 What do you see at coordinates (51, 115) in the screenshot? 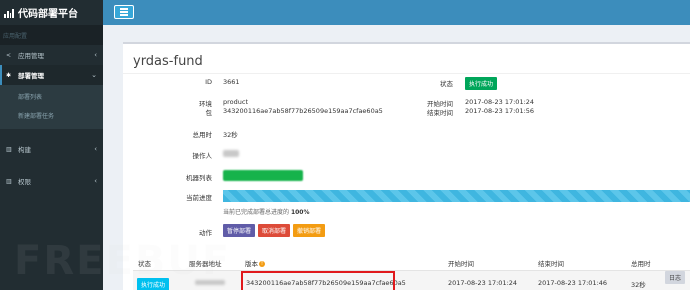
I see `sidebar-subitem-new-deploy: 新建部署任务` at bounding box center [51, 115].